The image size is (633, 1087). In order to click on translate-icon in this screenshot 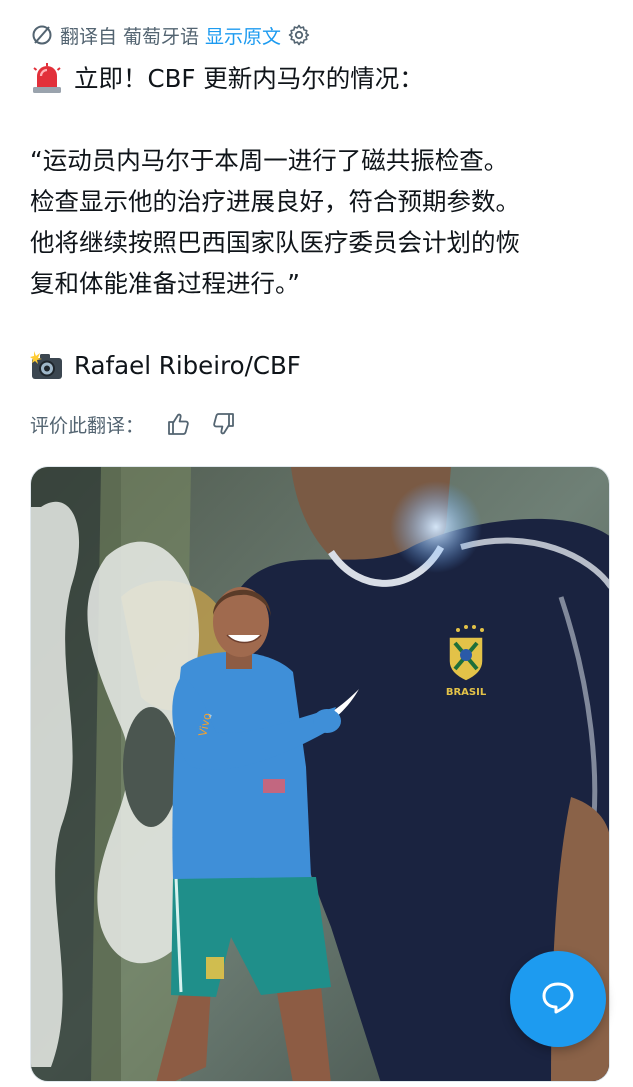, I will do `click(42, 35)`.